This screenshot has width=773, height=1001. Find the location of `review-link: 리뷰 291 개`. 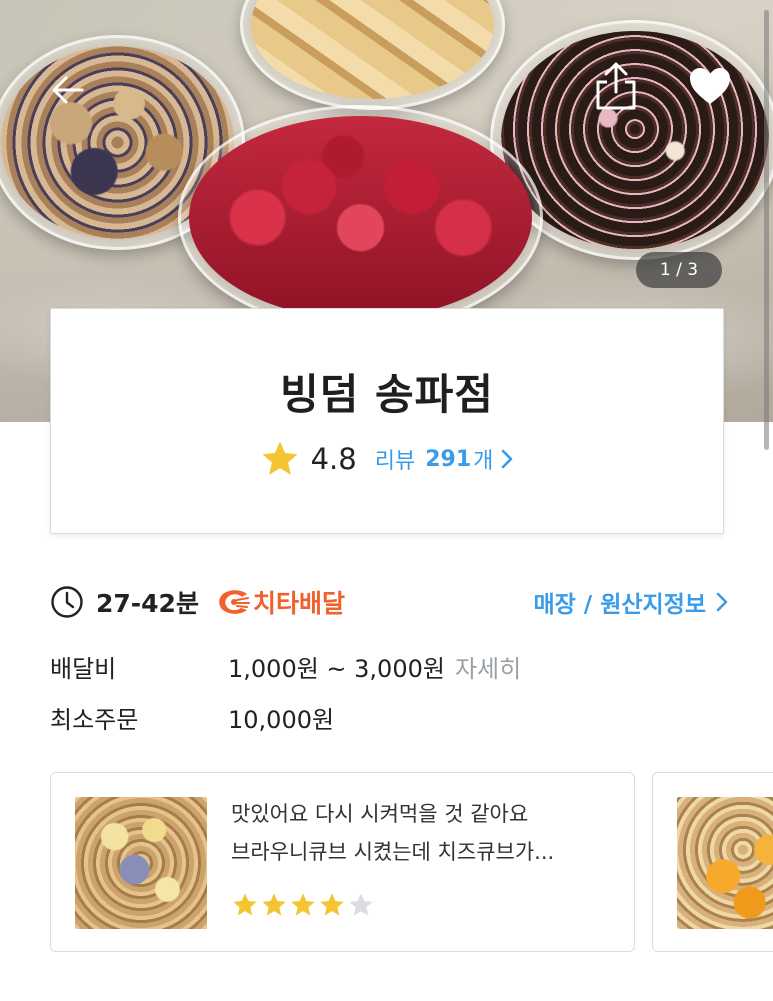

review-link: 리뷰 291 개 is located at coordinates (445, 459).